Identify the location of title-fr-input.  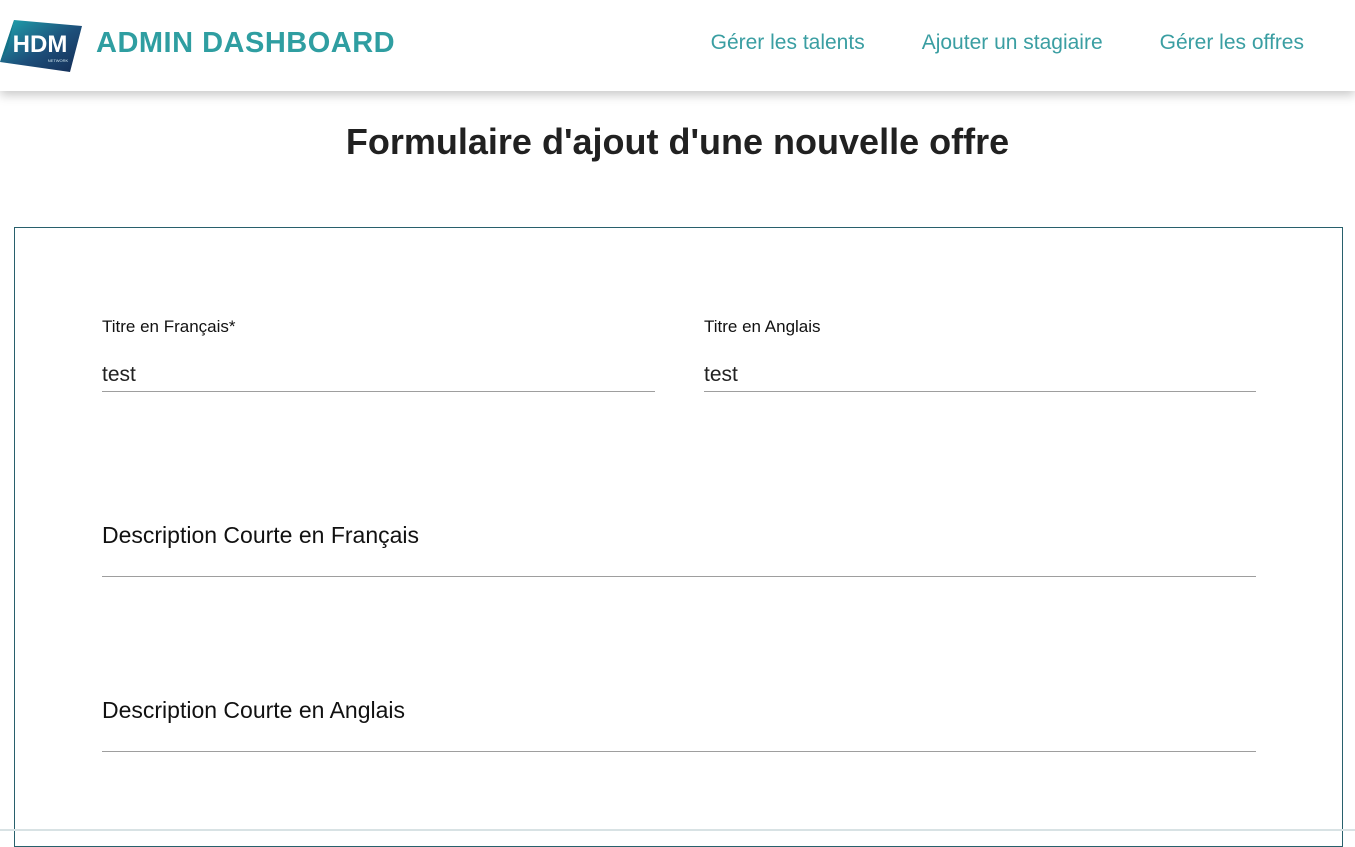
(378, 375).